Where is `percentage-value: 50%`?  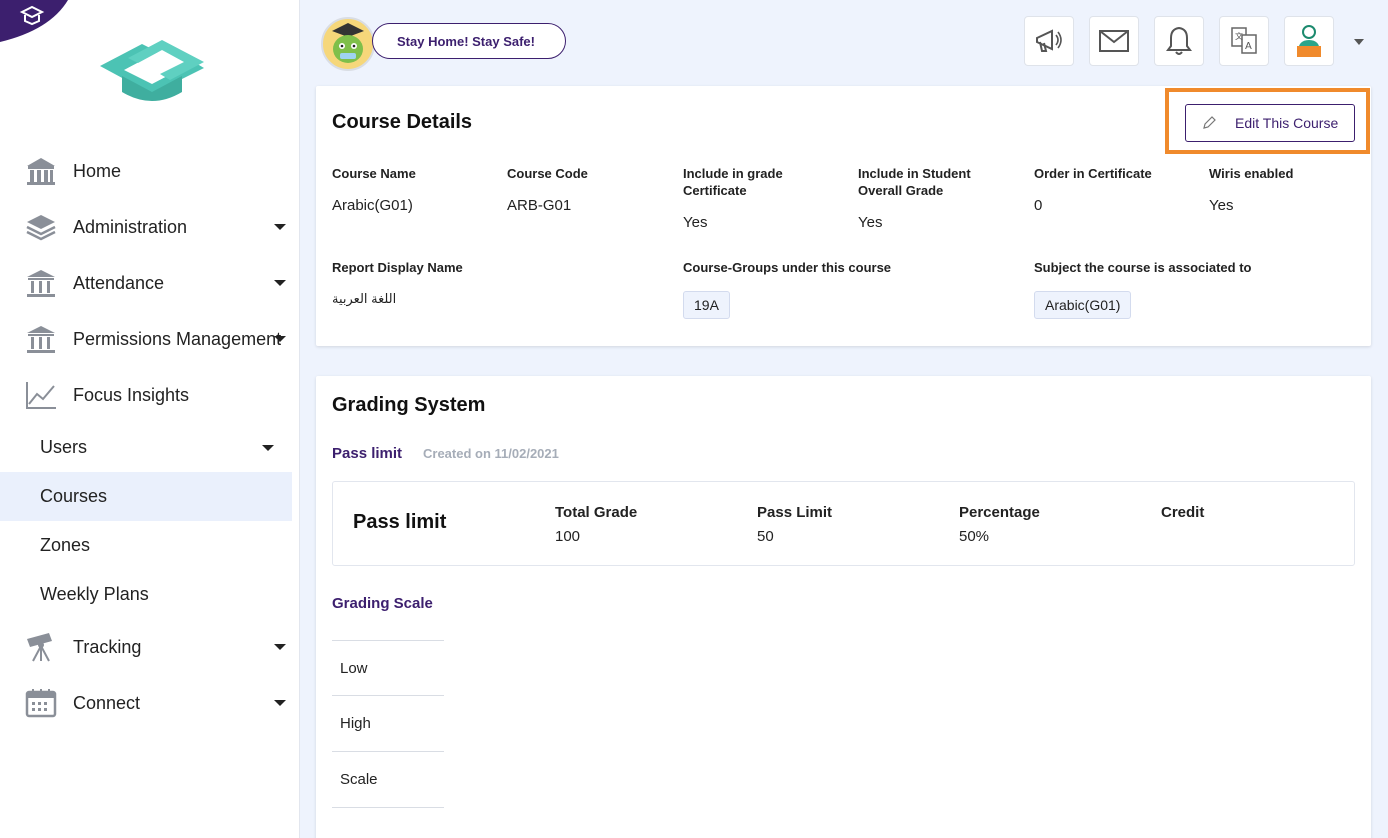 percentage-value: 50% is located at coordinates (974, 536).